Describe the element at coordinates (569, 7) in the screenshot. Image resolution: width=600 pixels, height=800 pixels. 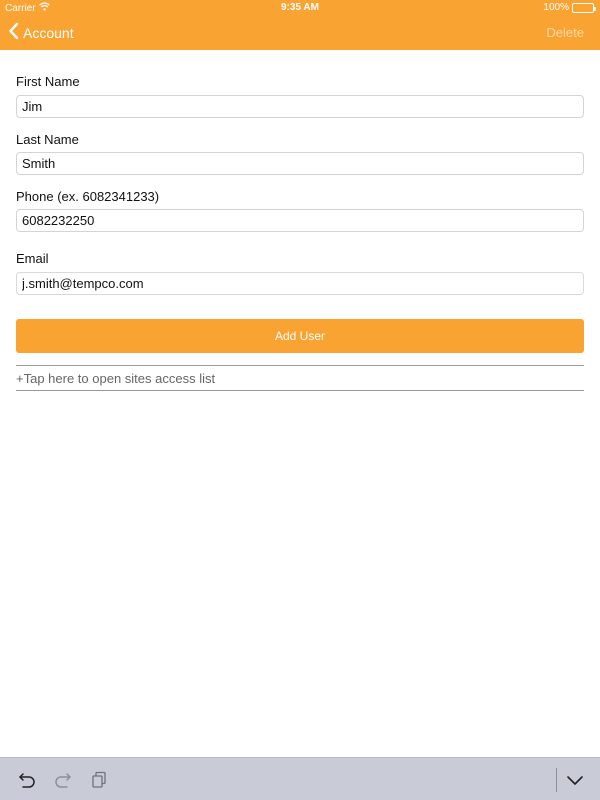
I see `battery-indicator: 100%` at that location.